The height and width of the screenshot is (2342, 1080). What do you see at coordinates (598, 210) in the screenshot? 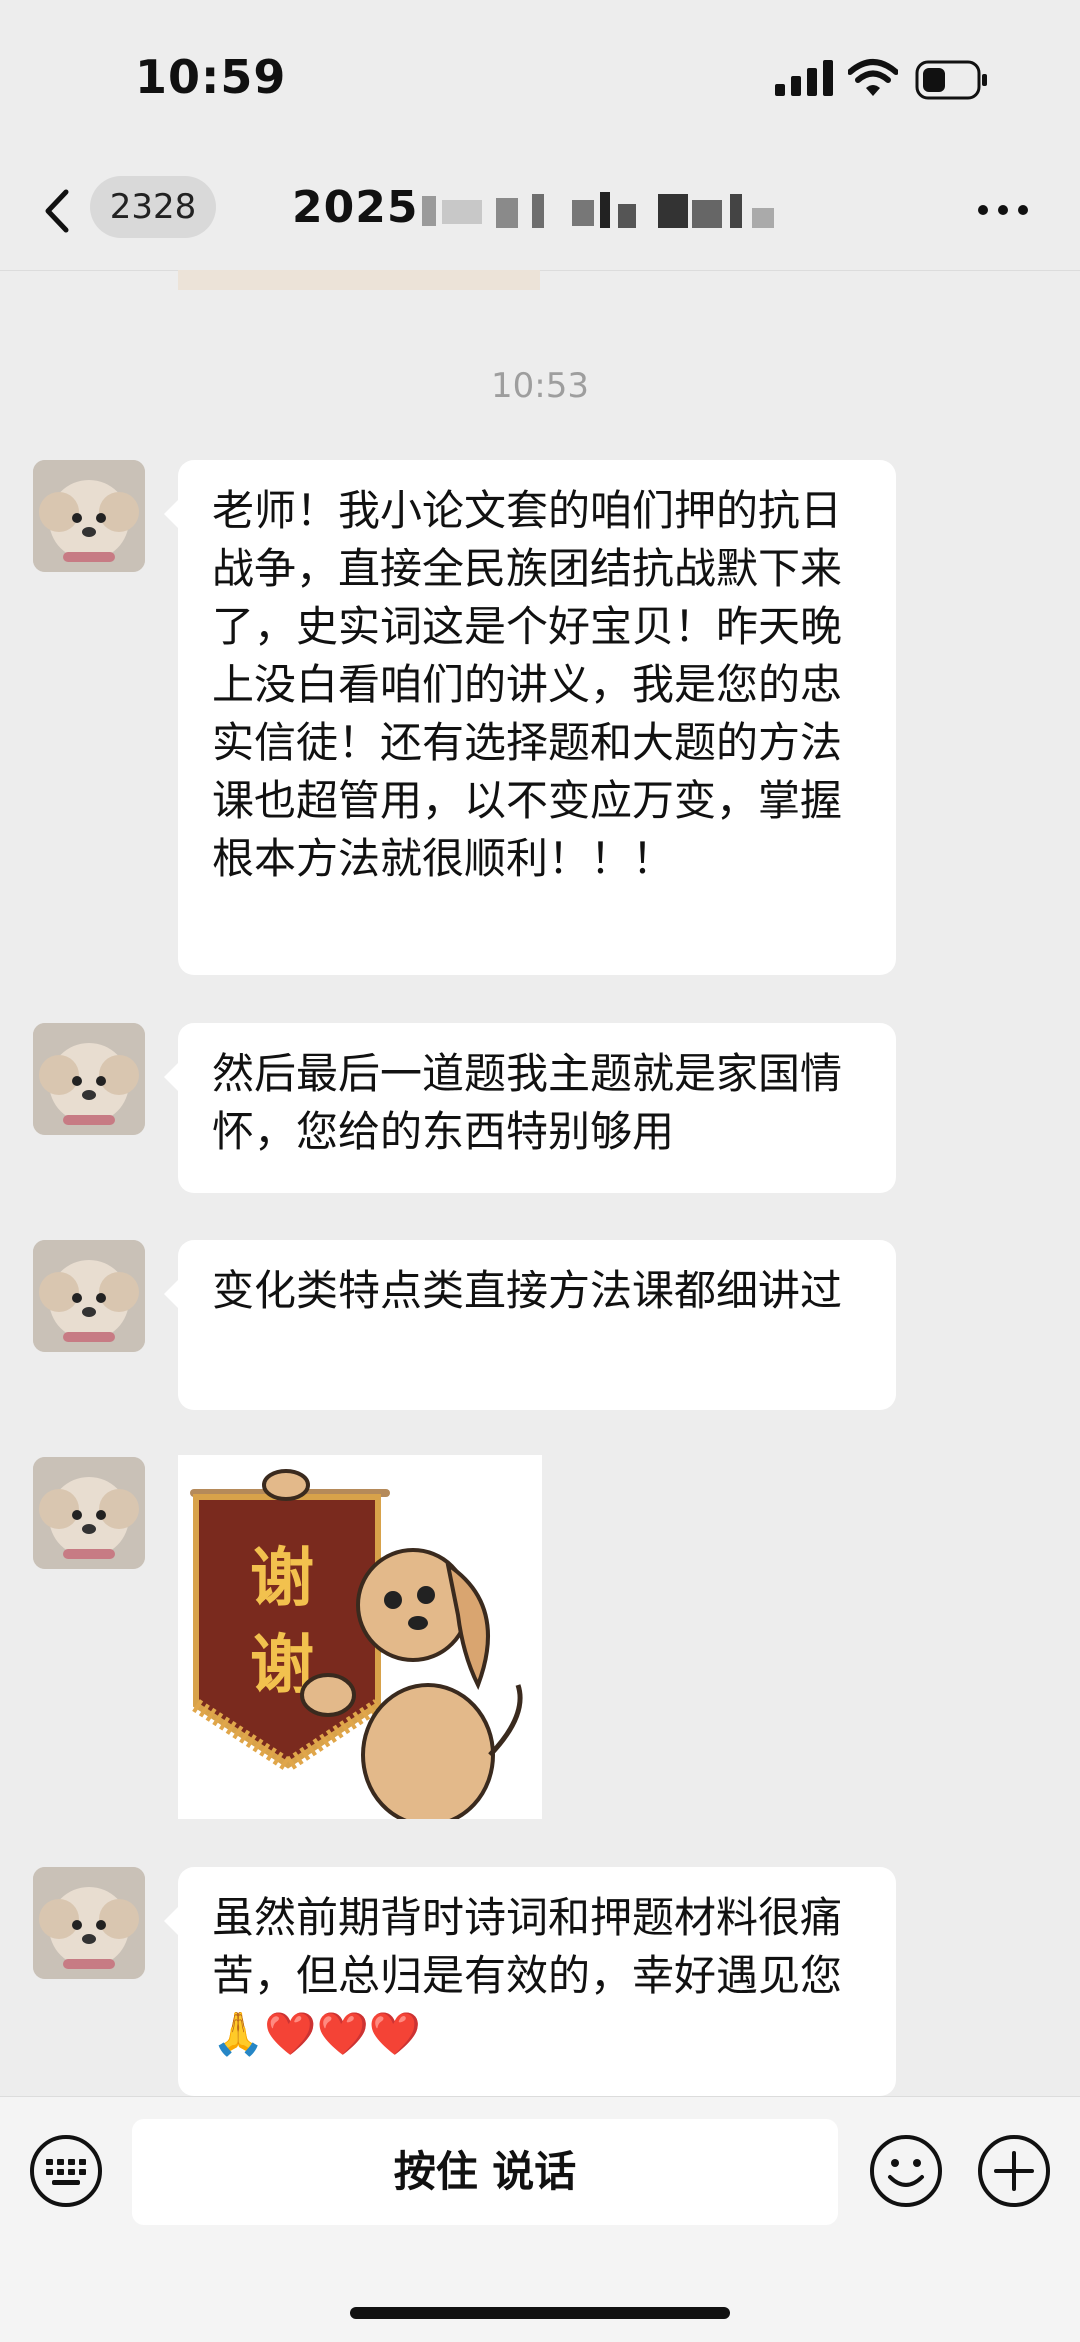
I see `redacted-title-mosaic` at bounding box center [598, 210].